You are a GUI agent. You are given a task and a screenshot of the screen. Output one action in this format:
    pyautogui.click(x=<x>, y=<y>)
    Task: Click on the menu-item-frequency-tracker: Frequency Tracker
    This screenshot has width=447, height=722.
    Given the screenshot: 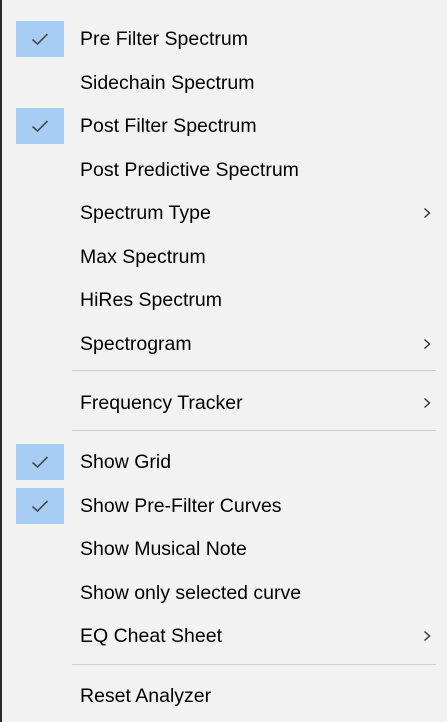 What is the action you would take?
    pyautogui.click(x=225, y=403)
    